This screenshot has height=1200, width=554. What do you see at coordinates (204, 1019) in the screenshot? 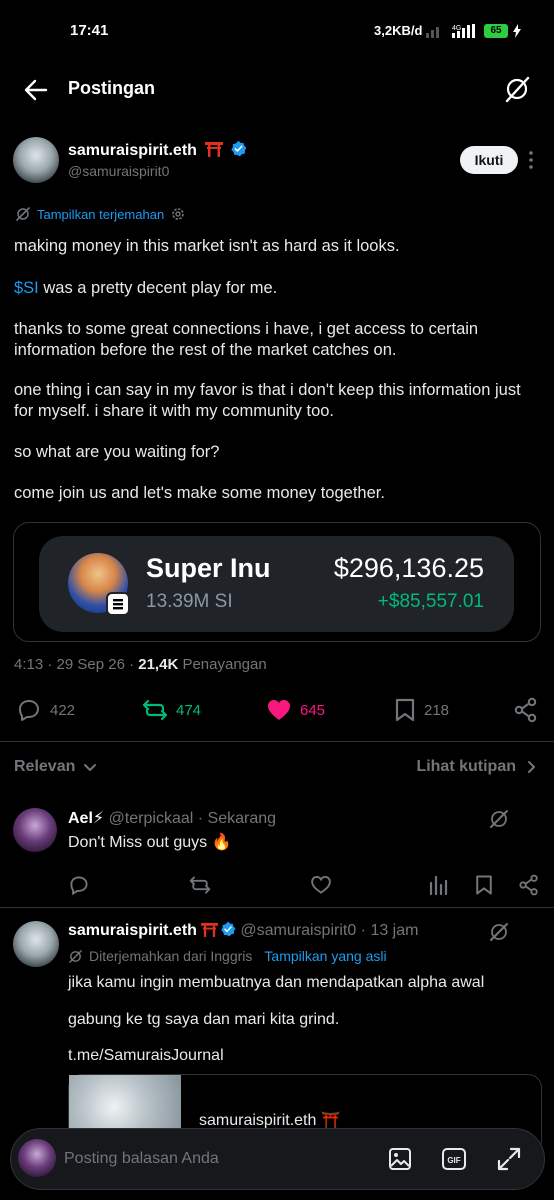
I see `reply-text: gabung ke tg saya dan mari kita grind.` at bounding box center [204, 1019].